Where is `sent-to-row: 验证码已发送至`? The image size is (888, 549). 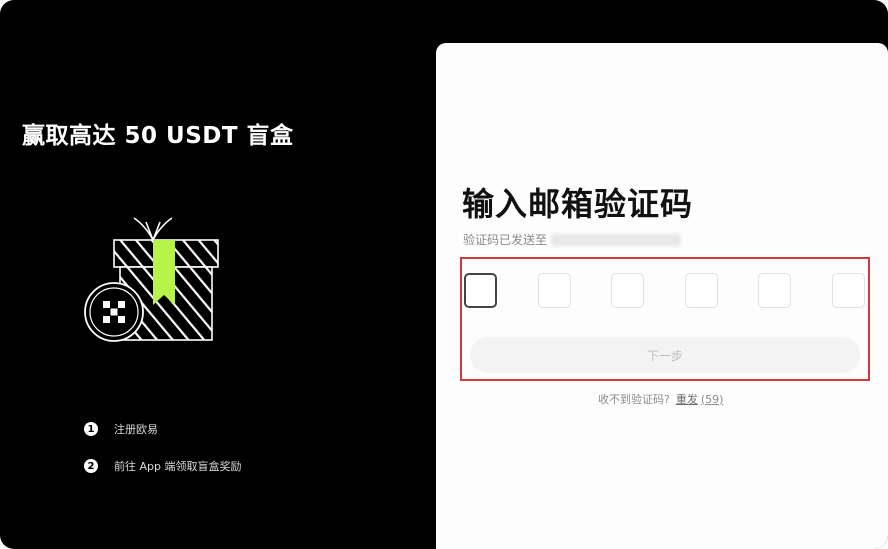
sent-to-row: 验证码已发送至 is located at coordinates (572, 239).